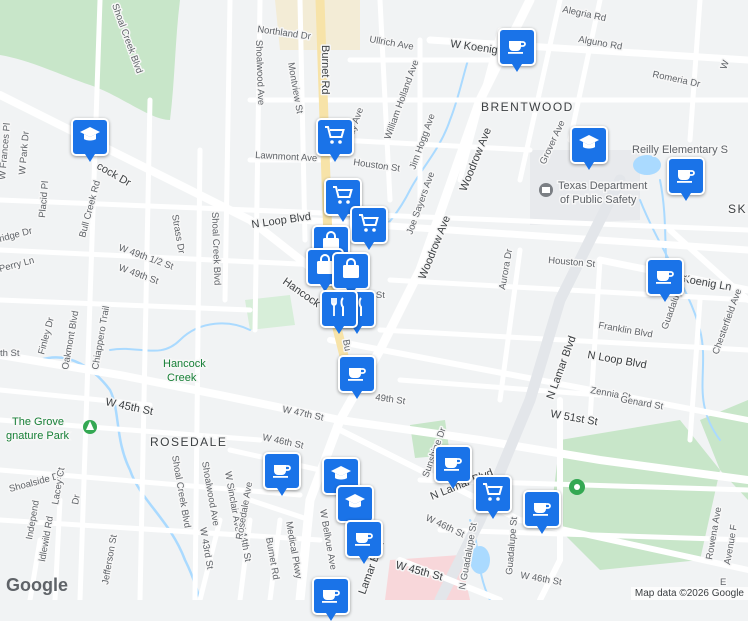 This screenshot has height=621, width=748. What do you see at coordinates (546, 190) in the screenshot?
I see `government-building-icon` at bounding box center [546, 190].